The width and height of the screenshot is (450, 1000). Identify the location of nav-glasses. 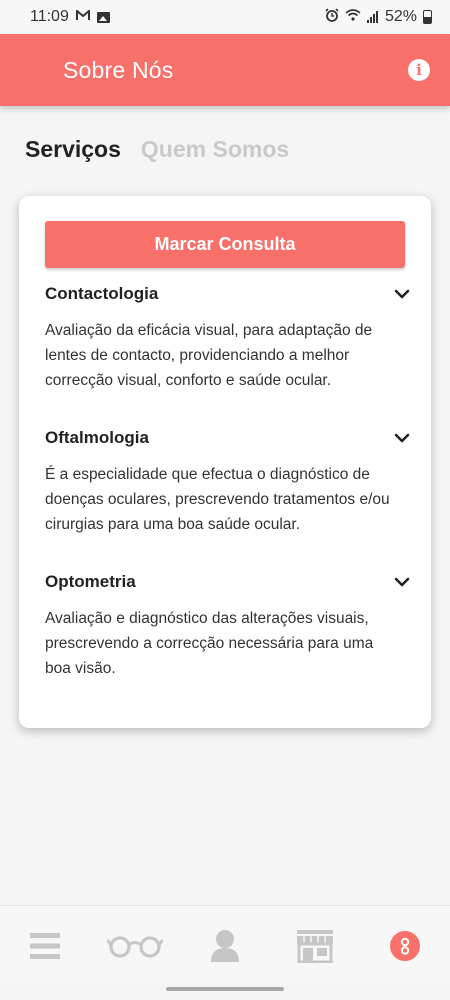
(135, 946).